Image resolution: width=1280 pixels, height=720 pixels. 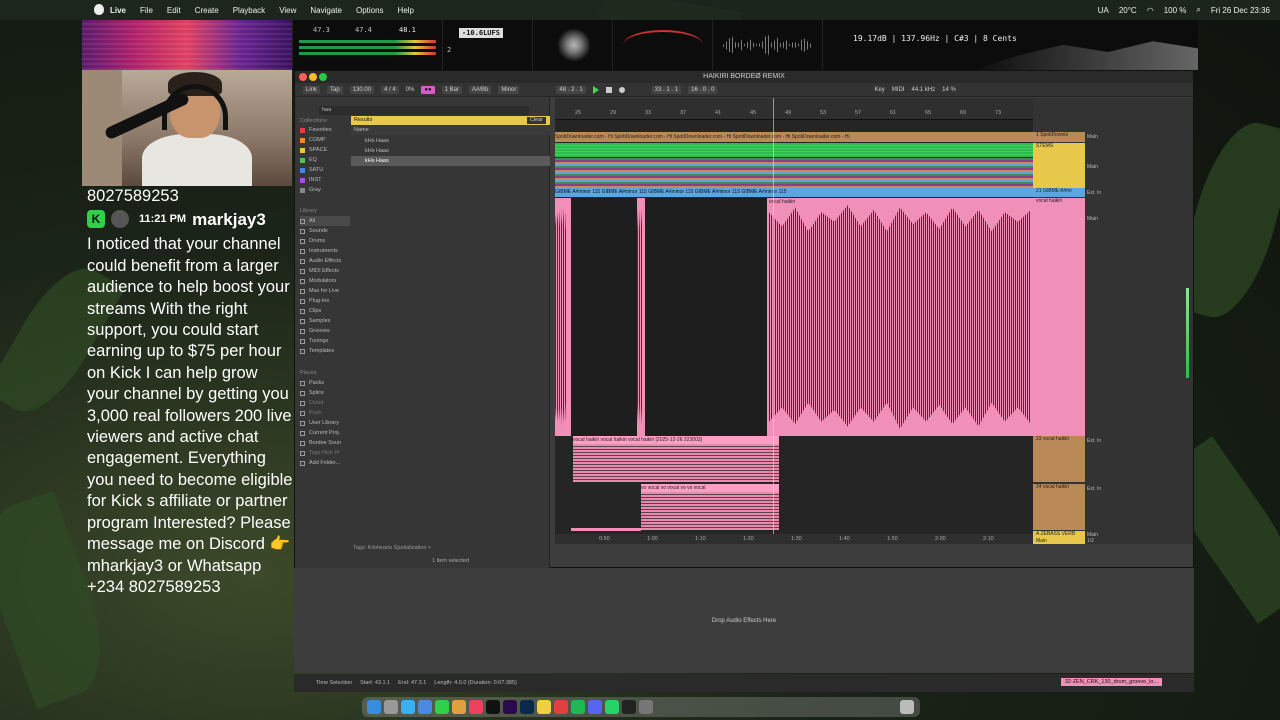 What do you see at coordinates (391, 707) in the screenshot?
I see `launchpad-icon` at bounding box center [391, 707].